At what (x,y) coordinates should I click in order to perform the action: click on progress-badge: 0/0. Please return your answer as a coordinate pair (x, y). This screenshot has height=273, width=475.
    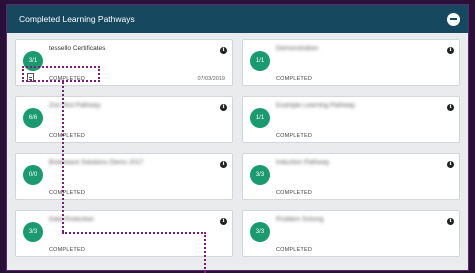
    Looking at the image, I should click on (33, 175).